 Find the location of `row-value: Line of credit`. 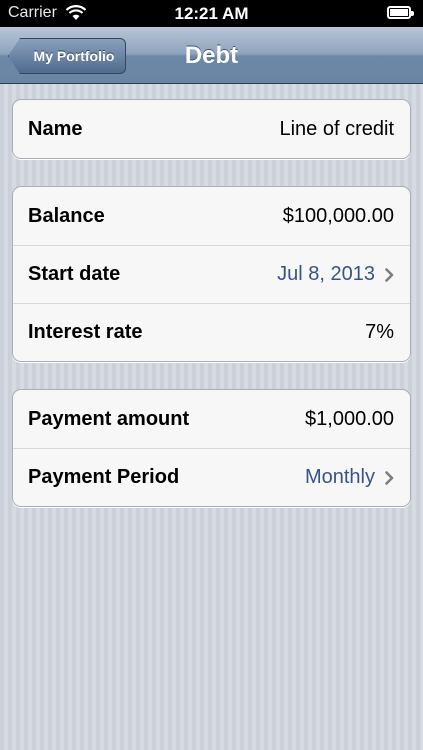

row-value: Line of credit is located at coordinates (336, 128).